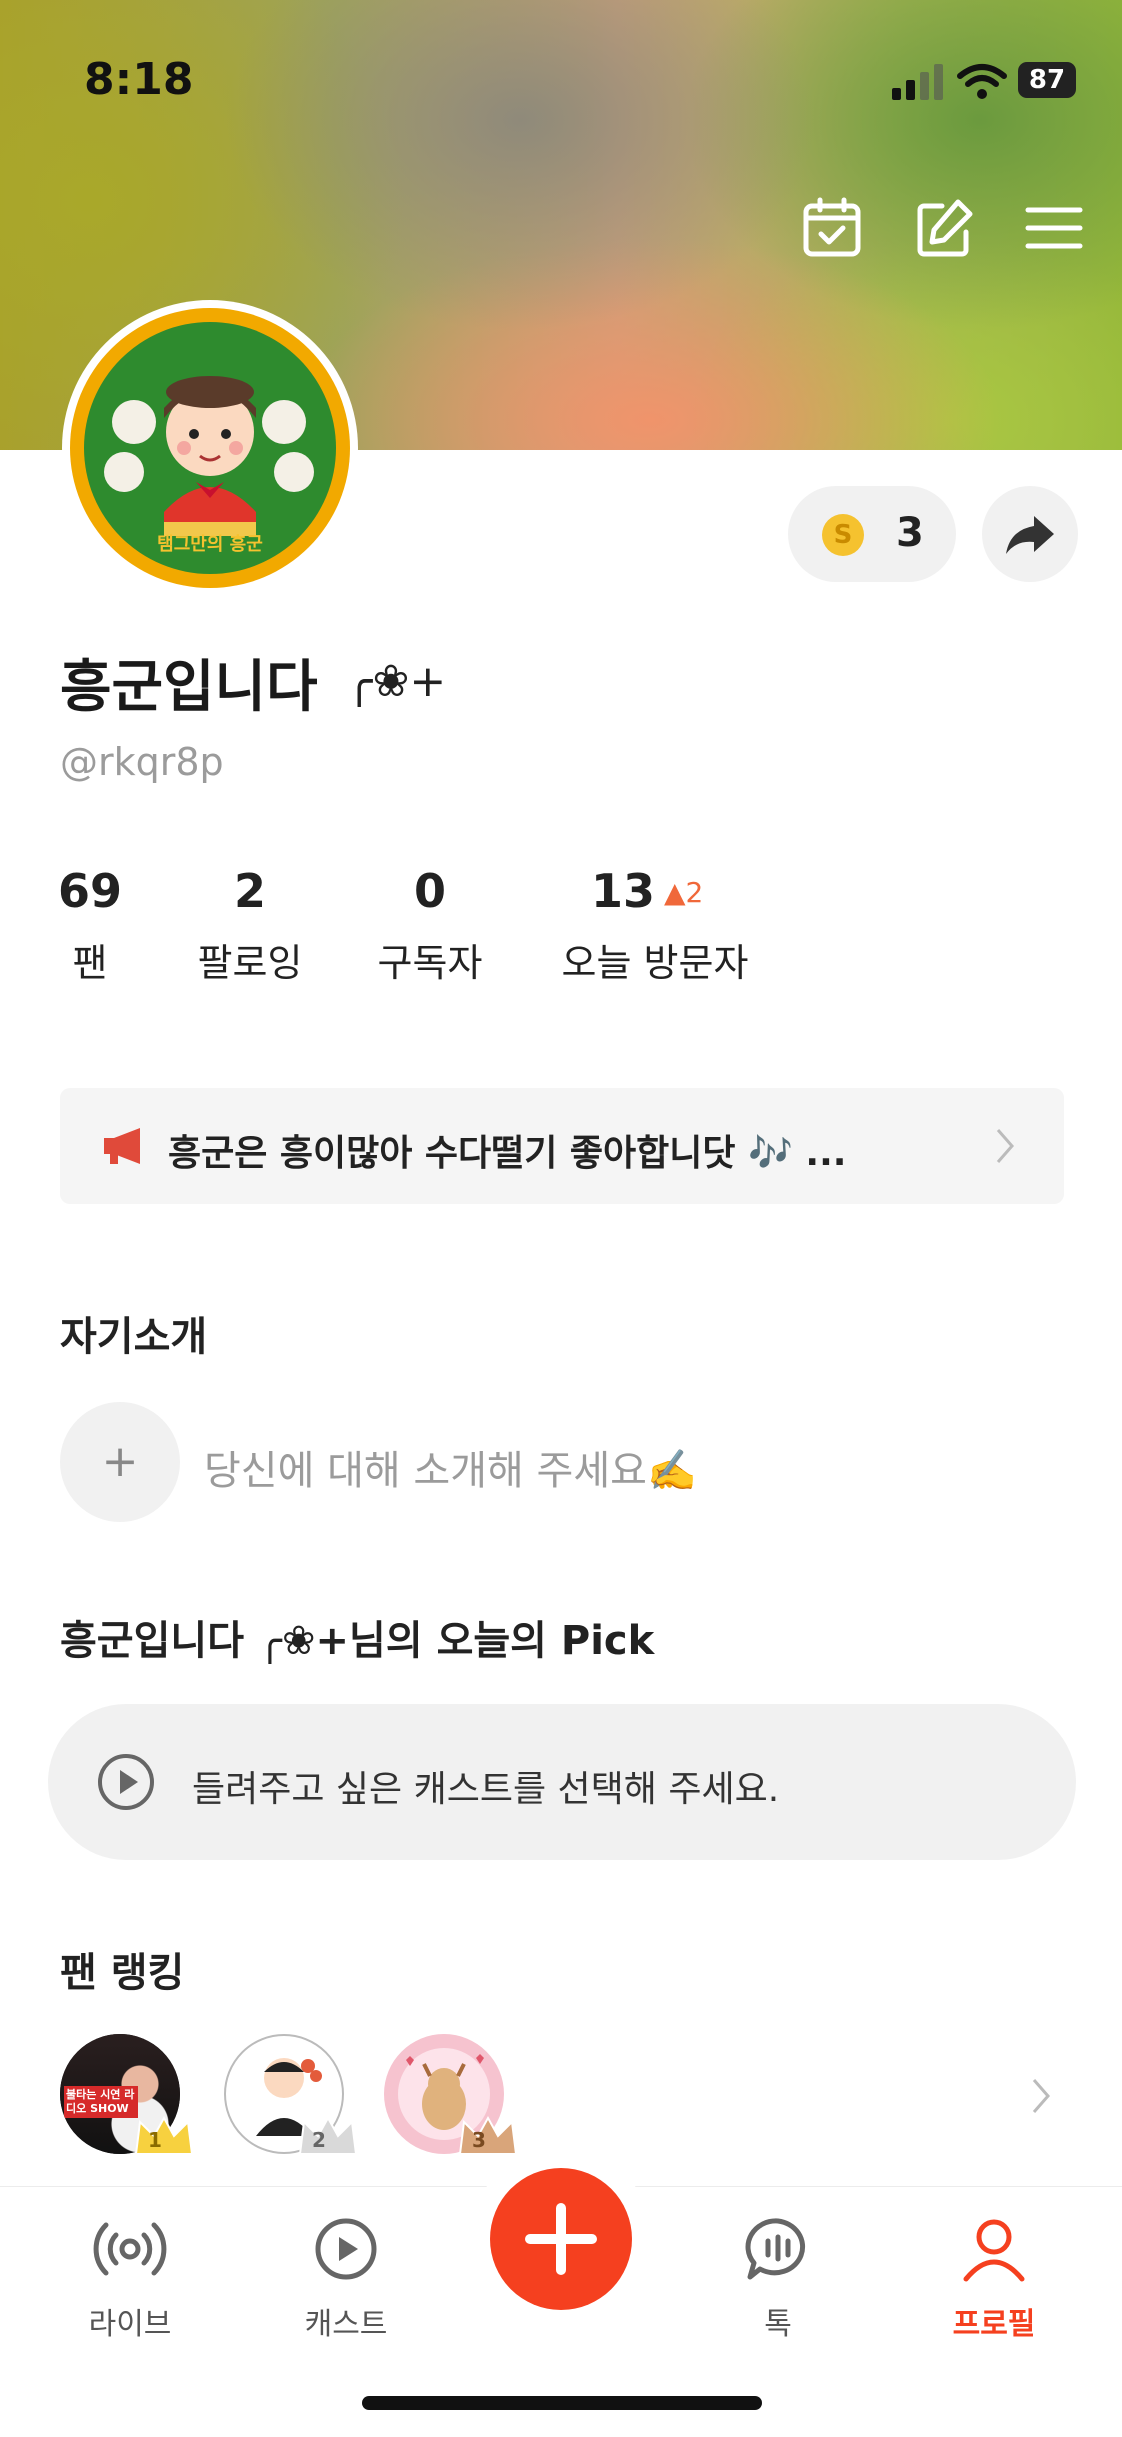 This screenshot has width=1122, height=2437. I want to click on nav-talk-label: 톡, so click(778, 2324).